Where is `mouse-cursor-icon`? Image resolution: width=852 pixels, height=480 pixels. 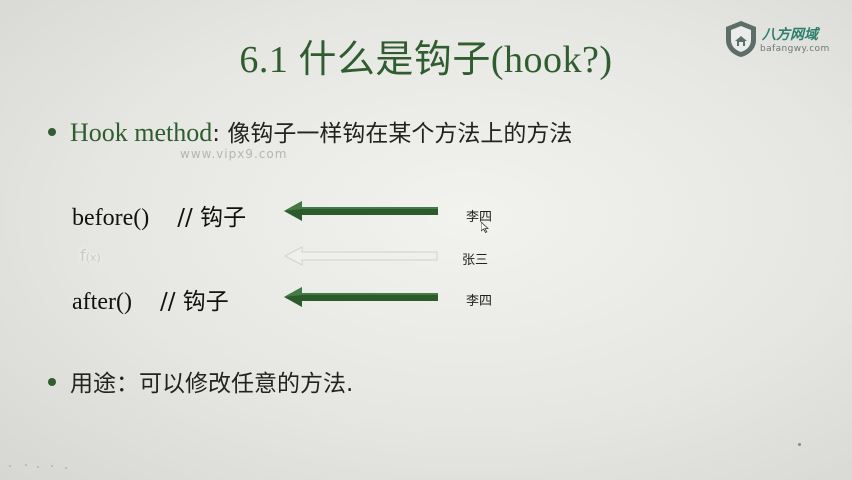 mouse-cursor-icon is located at coordinates (485, 227).